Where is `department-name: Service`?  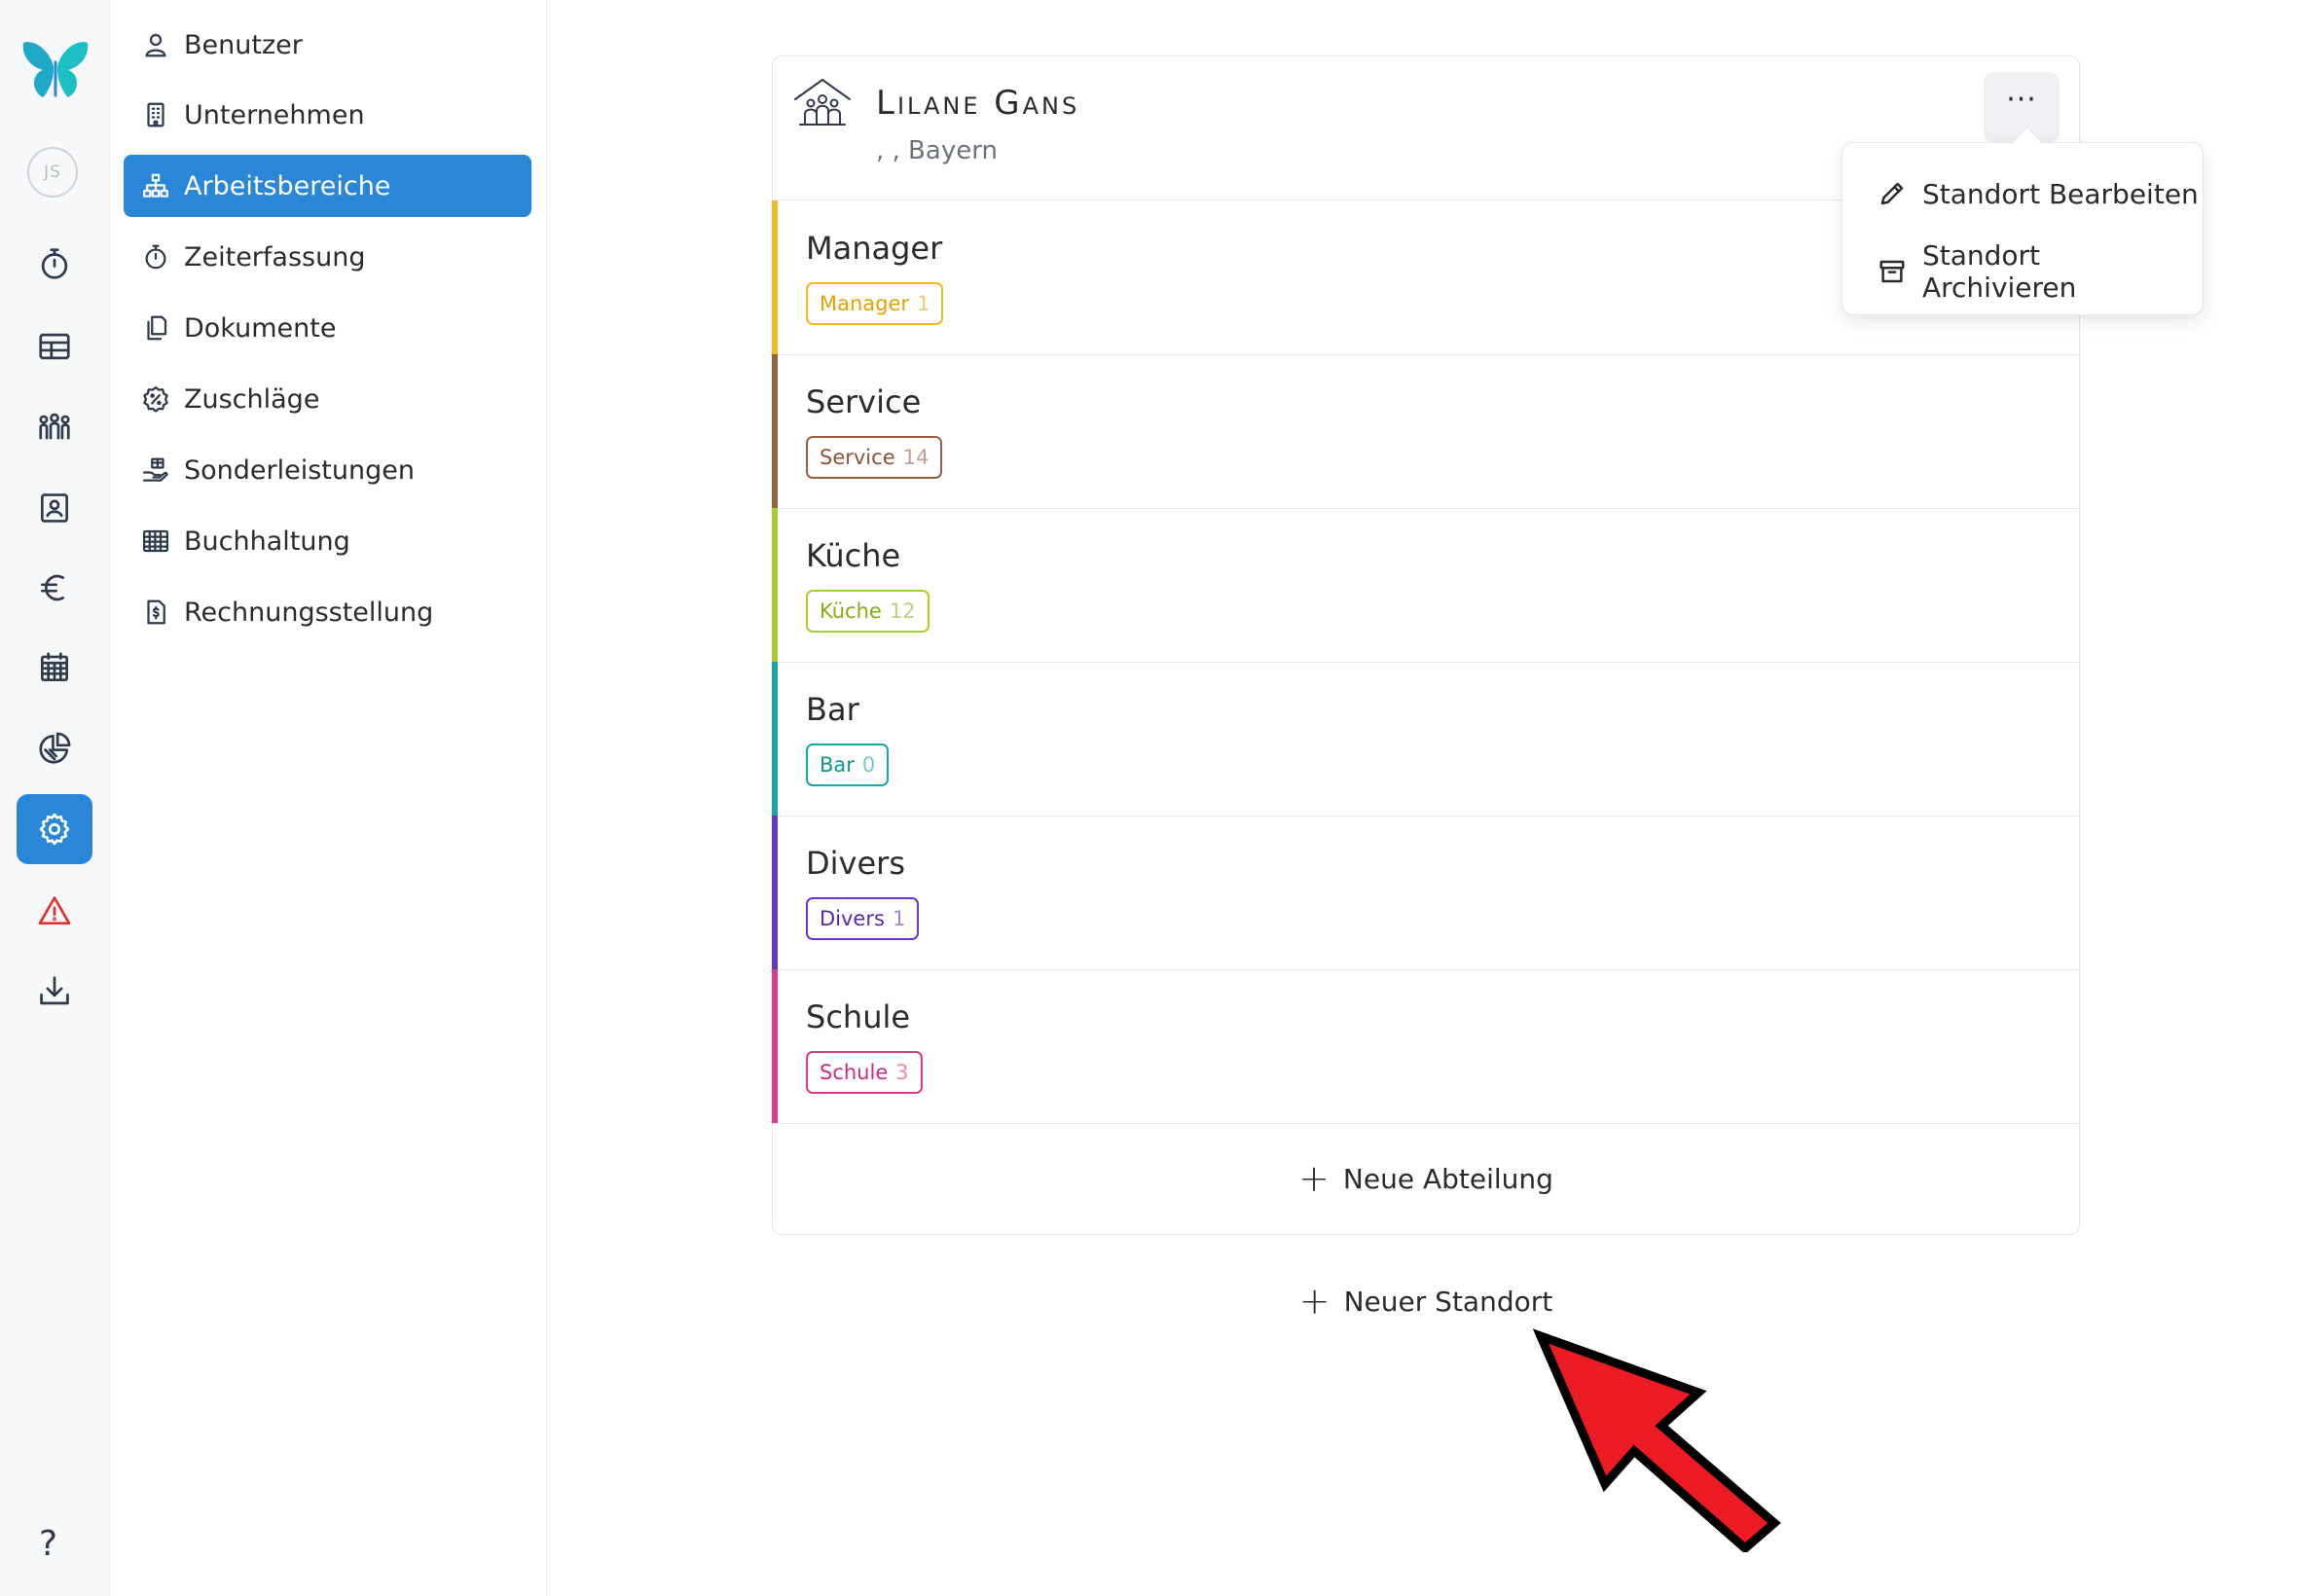 department-name: Service is located at coordinates (864, 401).